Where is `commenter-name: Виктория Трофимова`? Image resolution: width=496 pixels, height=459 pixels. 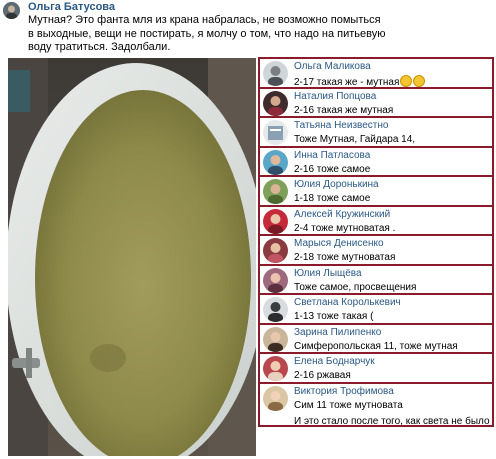 commenter-name: Виктория Трофимова is located at coordinates (344, 392).